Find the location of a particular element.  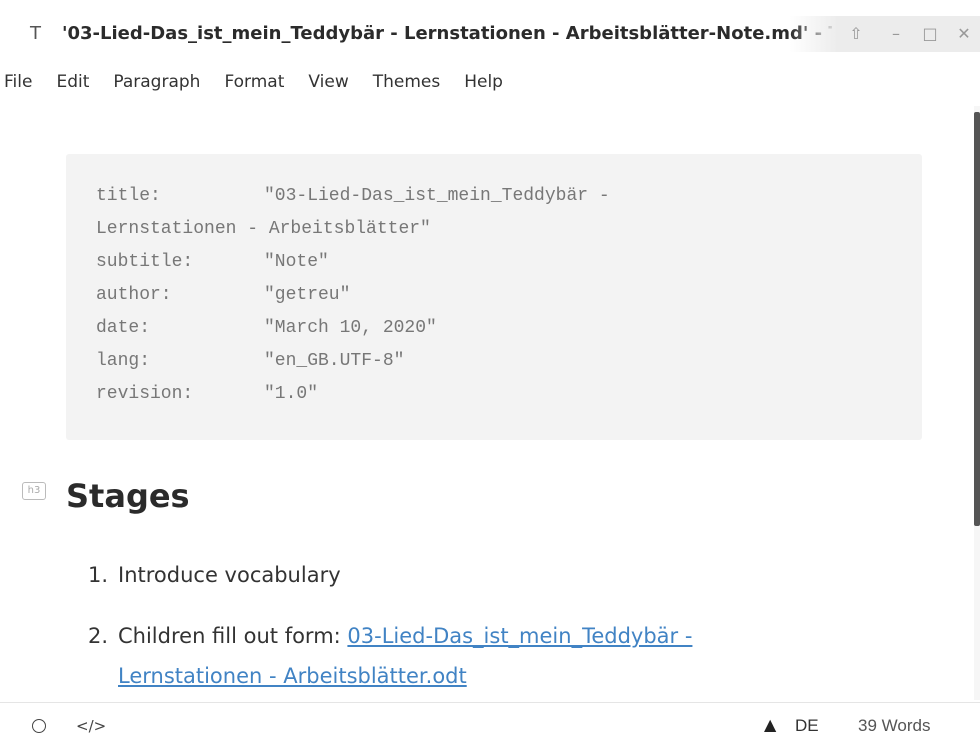

minimize-icon: – is located at coordinates (896, 34).